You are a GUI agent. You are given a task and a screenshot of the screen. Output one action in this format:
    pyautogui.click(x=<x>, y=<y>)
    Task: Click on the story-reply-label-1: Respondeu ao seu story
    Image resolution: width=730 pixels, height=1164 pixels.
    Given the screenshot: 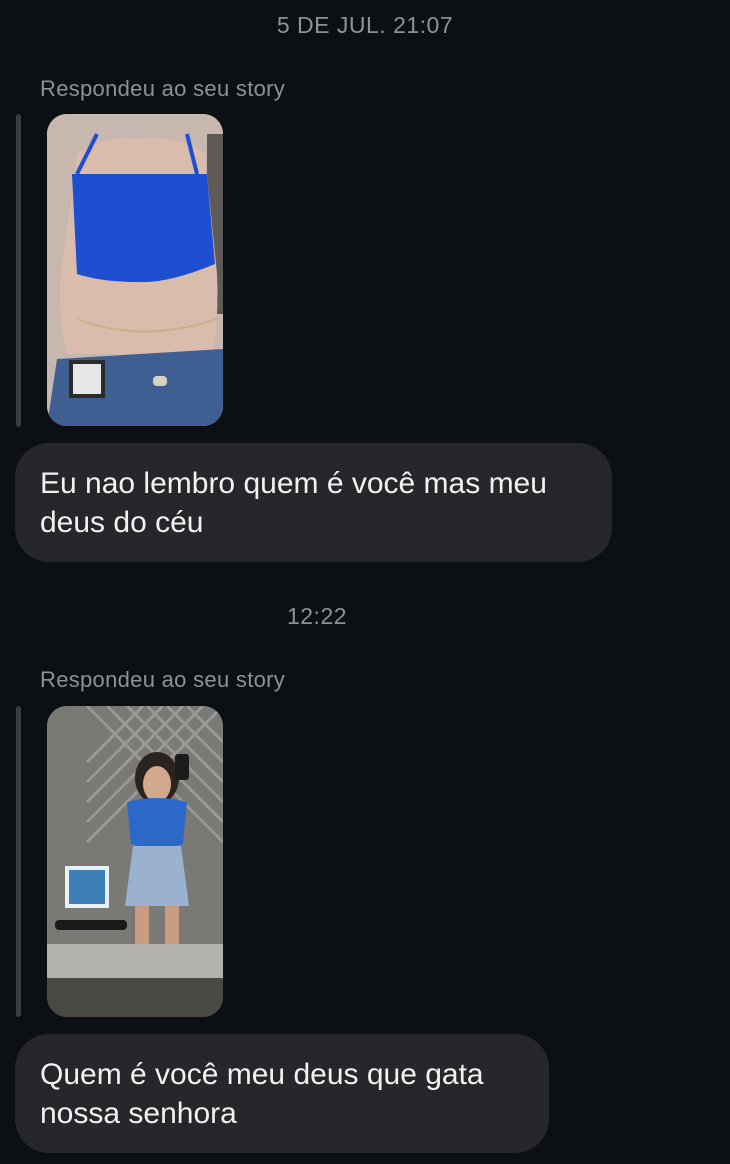 What is the action you would take?
    pyautogui.click(x=163, y=88)
    